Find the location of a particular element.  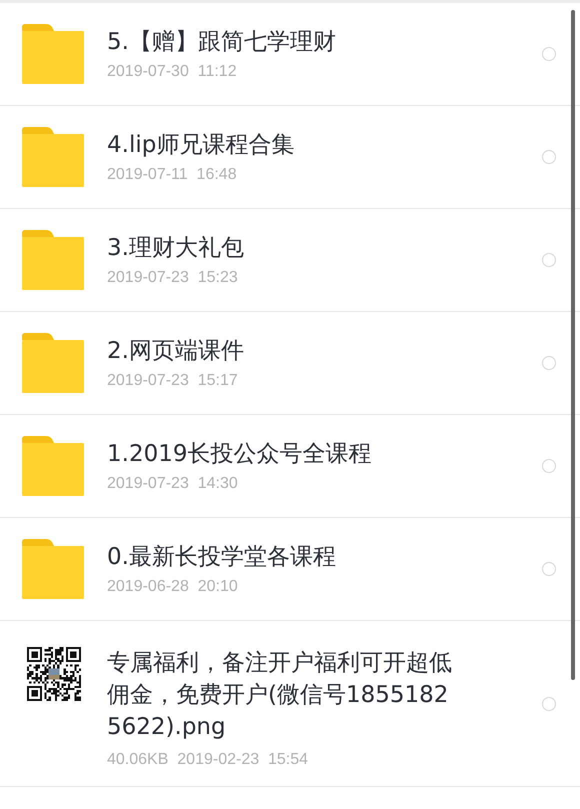

file-details: 2019-07-23 15:17 is located at coordinates (173, 381).